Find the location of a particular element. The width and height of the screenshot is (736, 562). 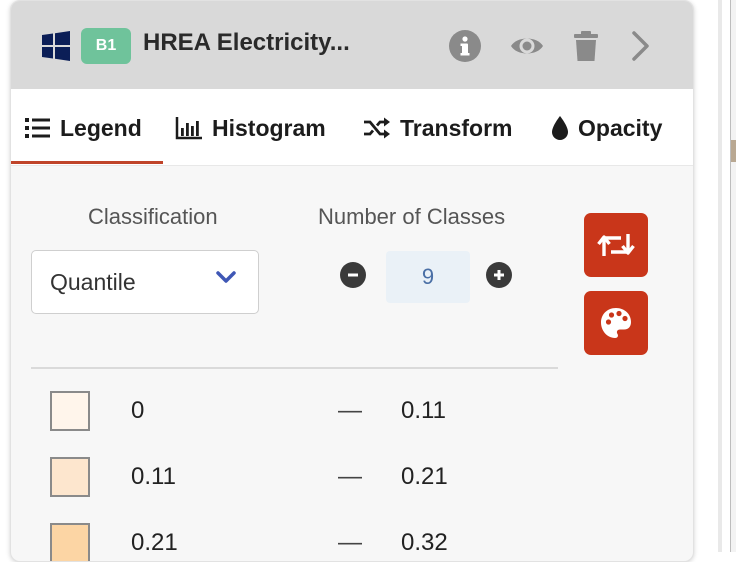

classification-select: Quantile is located at coordinates (145, 282).